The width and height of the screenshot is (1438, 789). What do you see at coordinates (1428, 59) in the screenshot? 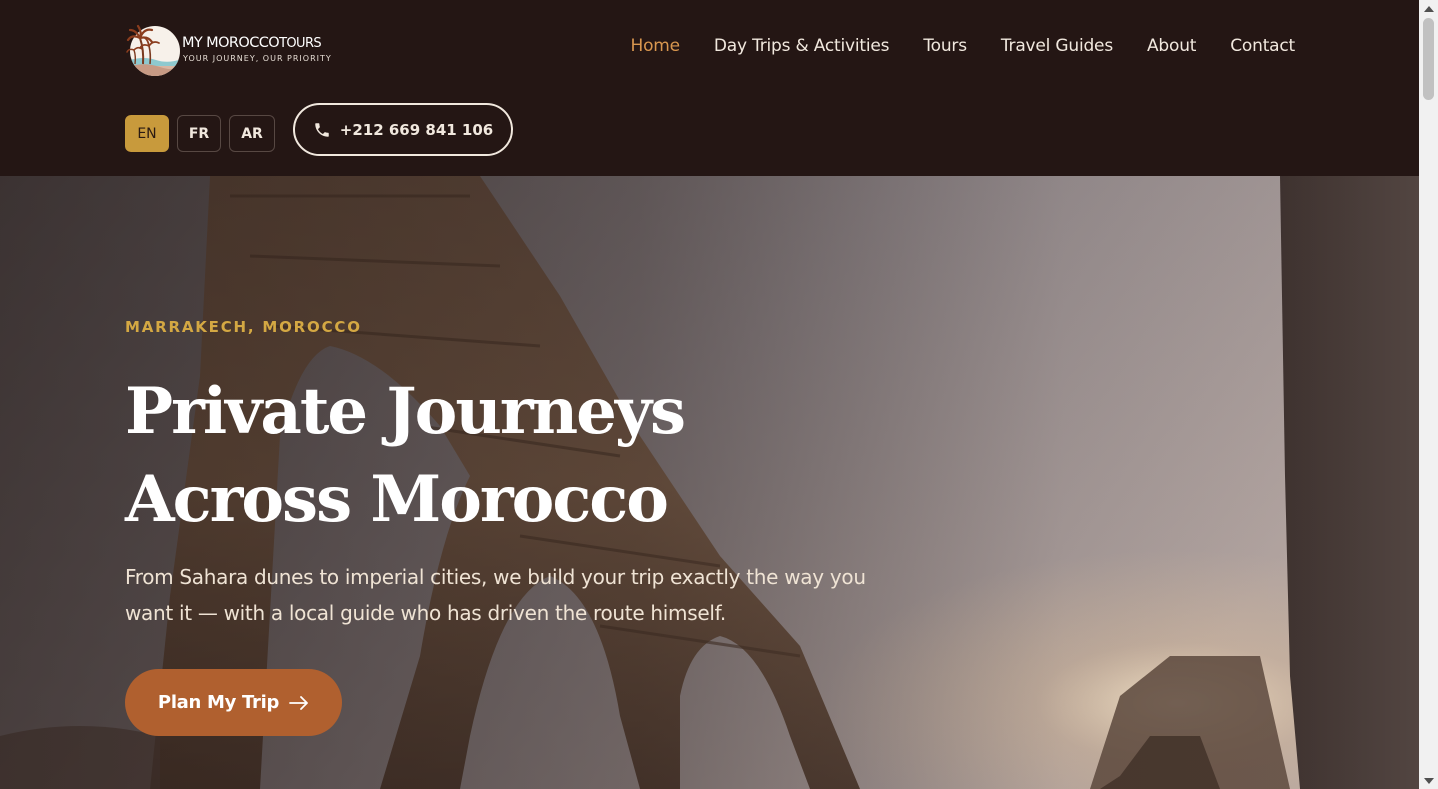
I see `scroll-thumb` at bounding box center [1428, 59].